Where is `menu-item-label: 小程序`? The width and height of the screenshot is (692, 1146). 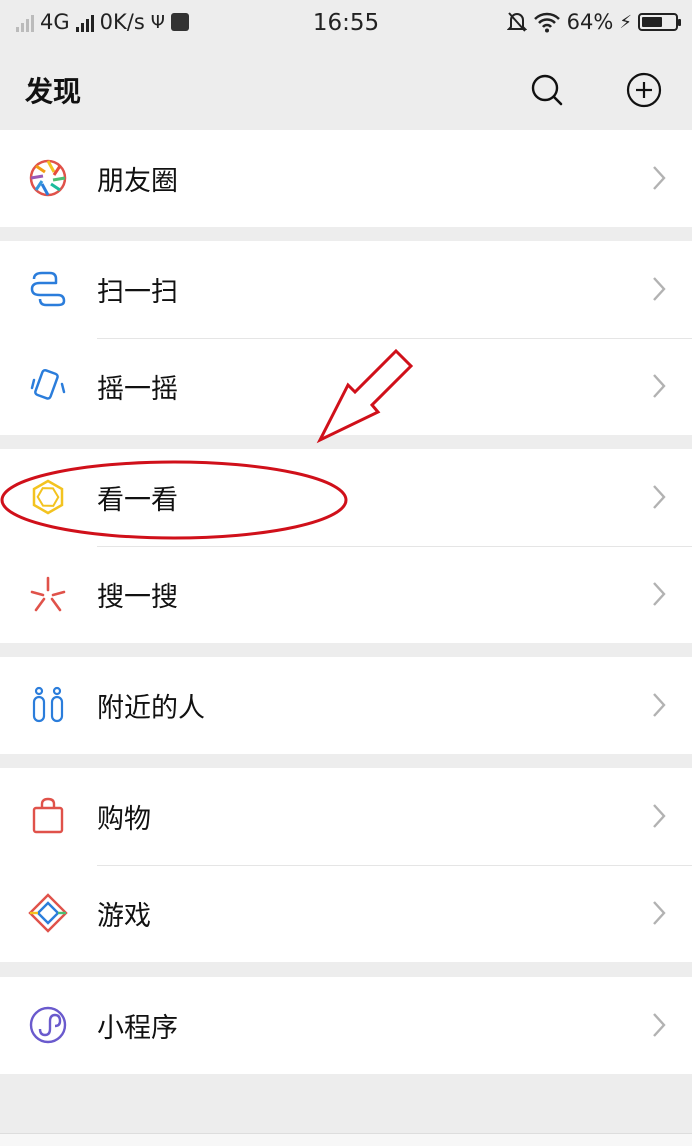
menu-item-label: 小程序 is located at coordinates (137, 1028).